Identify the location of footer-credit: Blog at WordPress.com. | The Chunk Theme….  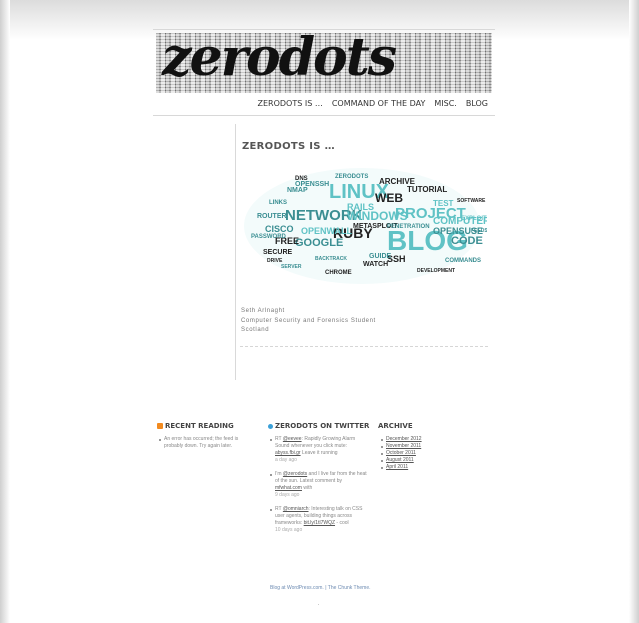
(320, 588).